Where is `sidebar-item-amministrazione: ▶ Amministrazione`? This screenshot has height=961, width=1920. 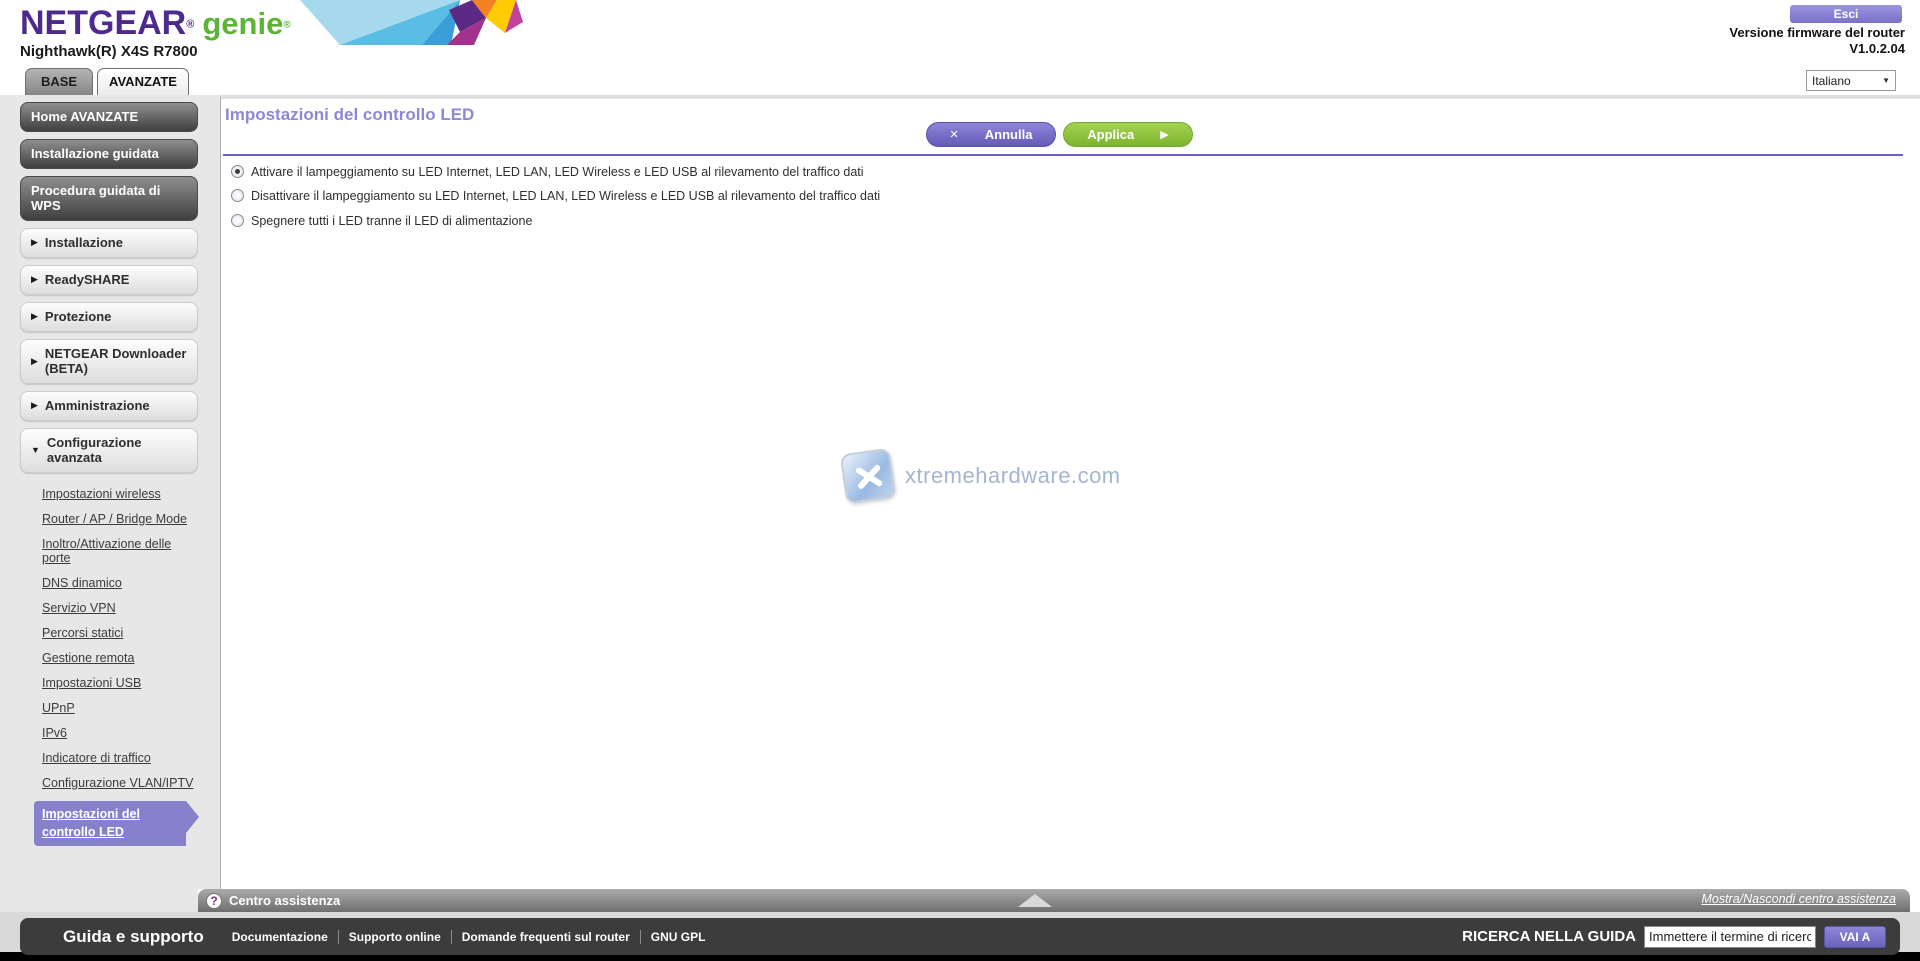
sidebar-item-amministrazione: ▶ Amministrazione is located at coordinates (109, 406).